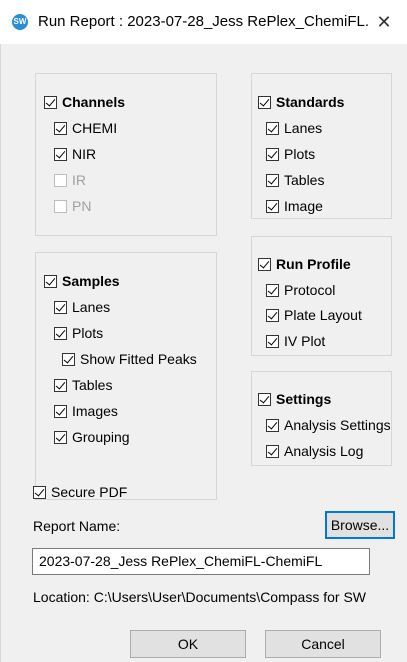 This screenshot has width=407, height=662. I want to click on channel-nir-label: NIR, so click(84, 154).